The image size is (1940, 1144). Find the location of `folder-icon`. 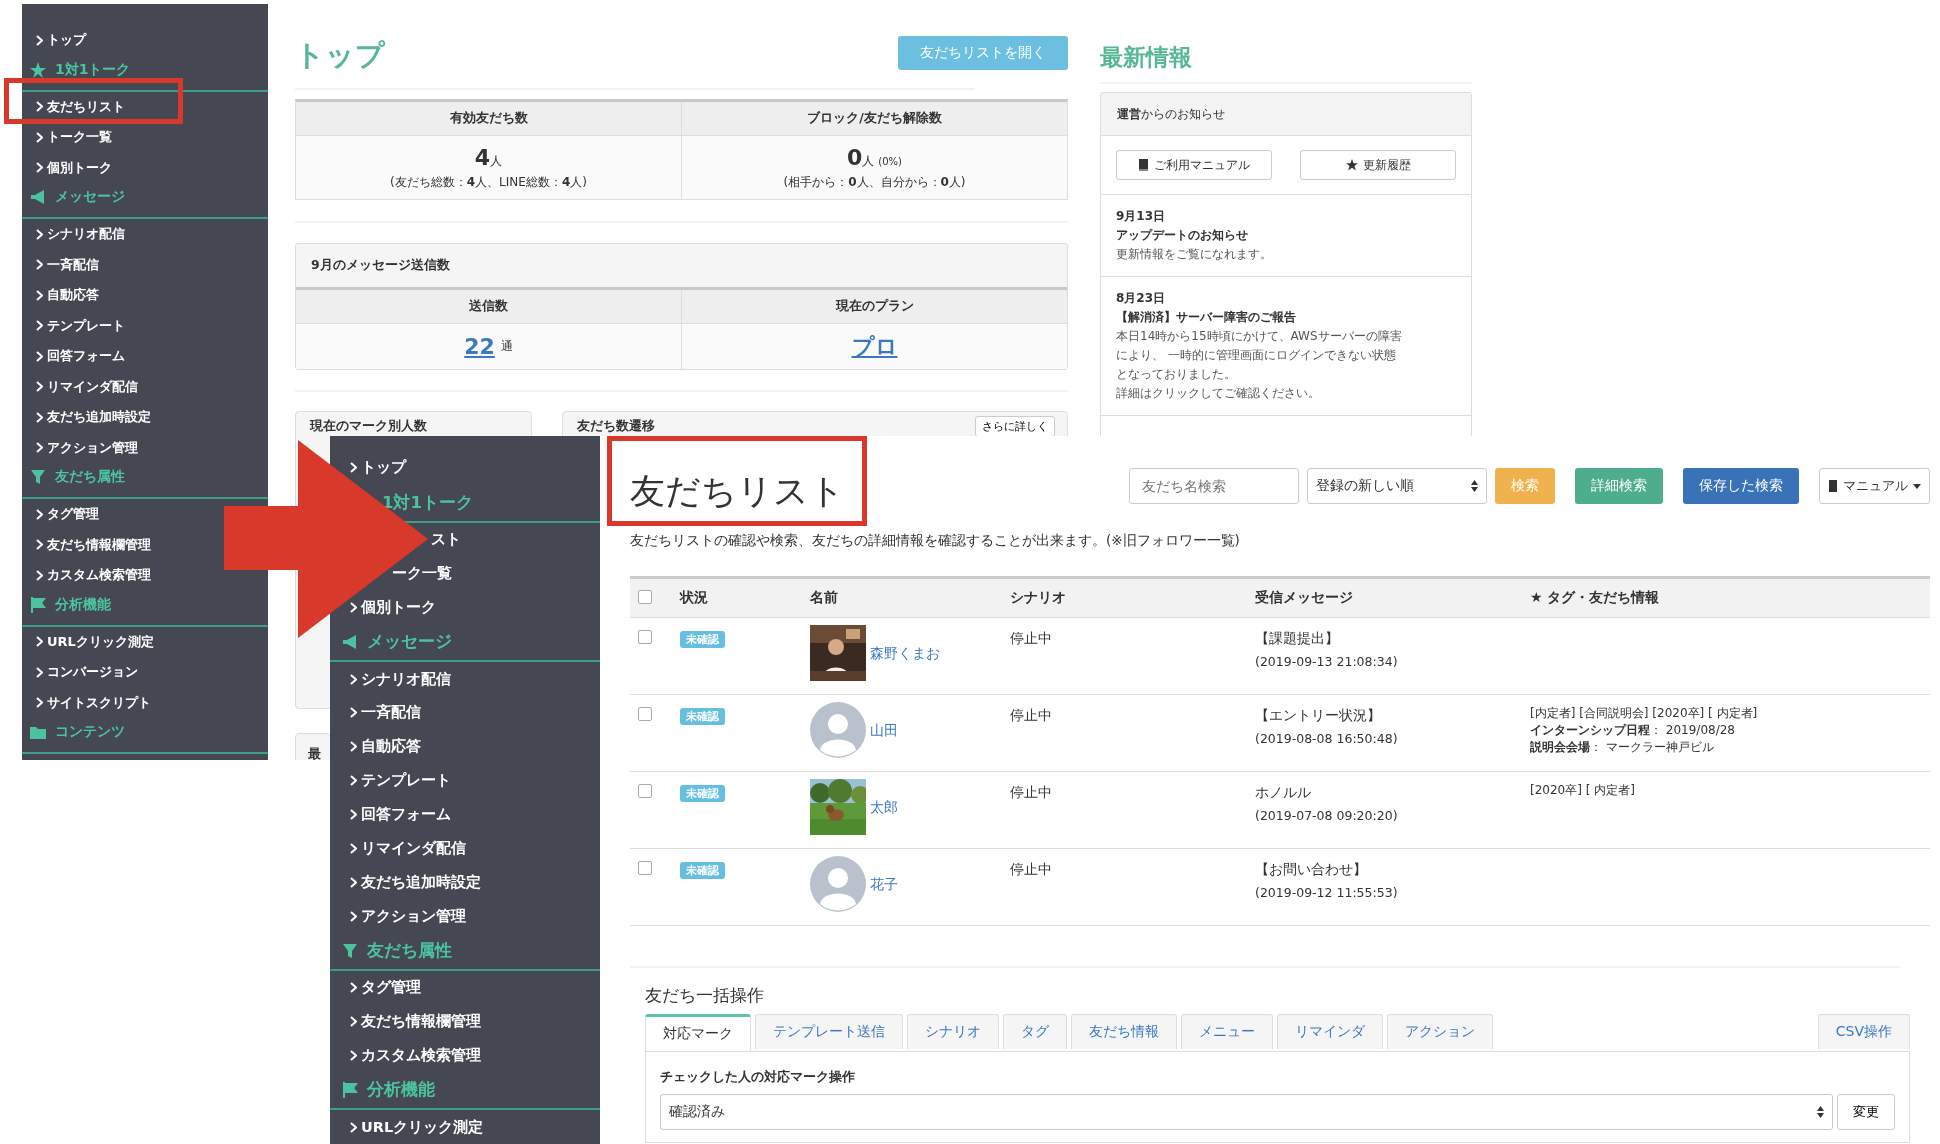

folder-icon is located at coordinates (38, 732).